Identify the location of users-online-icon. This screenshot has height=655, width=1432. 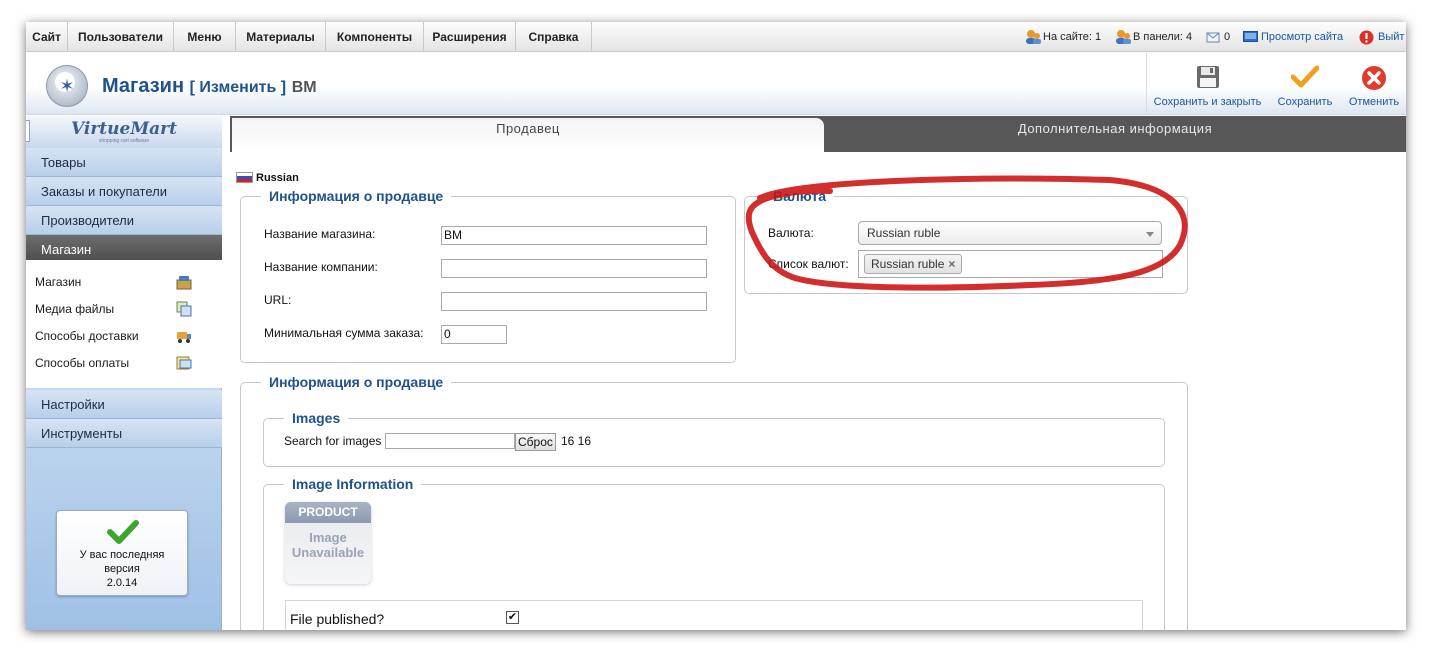
(1033, 37).